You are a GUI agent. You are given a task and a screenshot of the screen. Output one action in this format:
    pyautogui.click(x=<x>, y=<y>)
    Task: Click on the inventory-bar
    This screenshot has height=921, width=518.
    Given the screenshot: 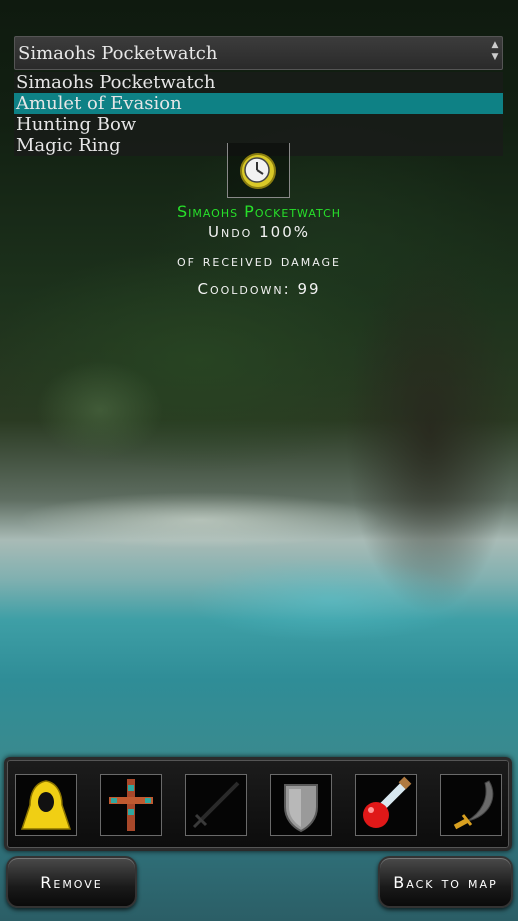 What is the action you would take?
    pyautogui.click(x=258, y=804)
    